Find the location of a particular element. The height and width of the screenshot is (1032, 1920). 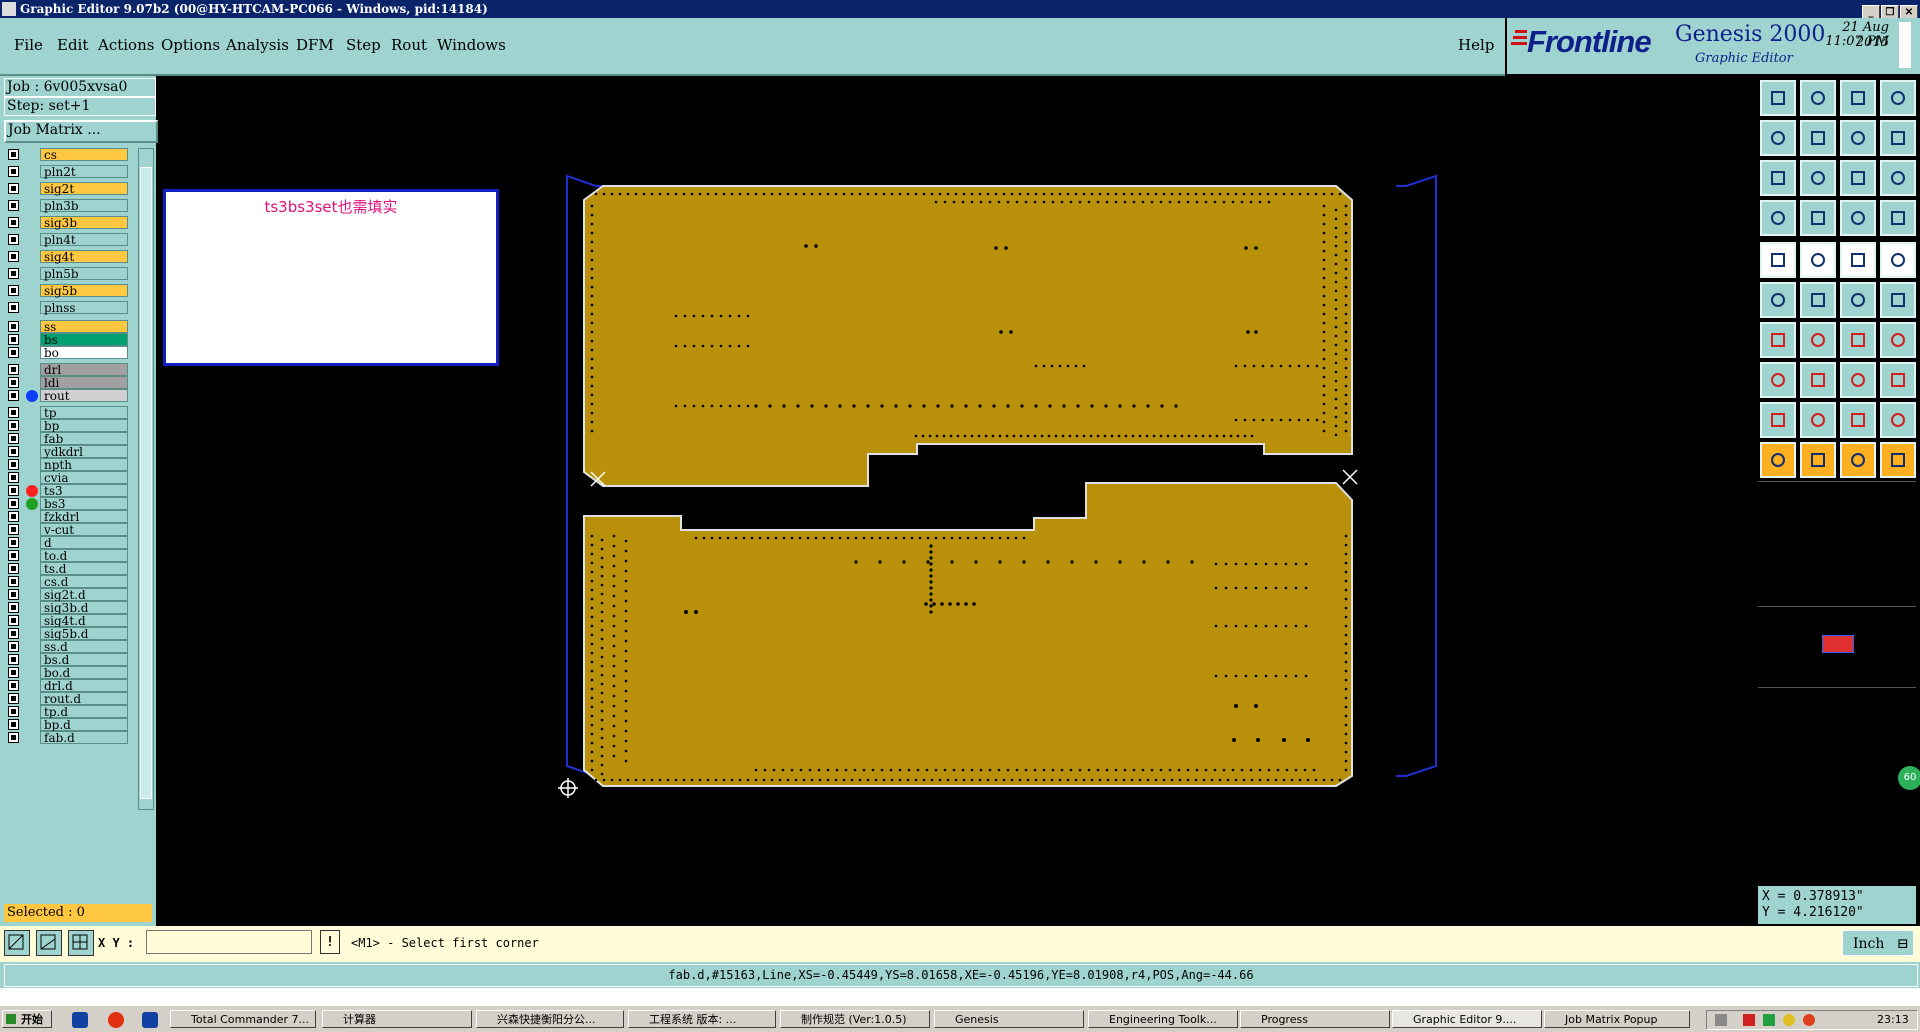

cross-icon is located at coordinates (1818, 300).